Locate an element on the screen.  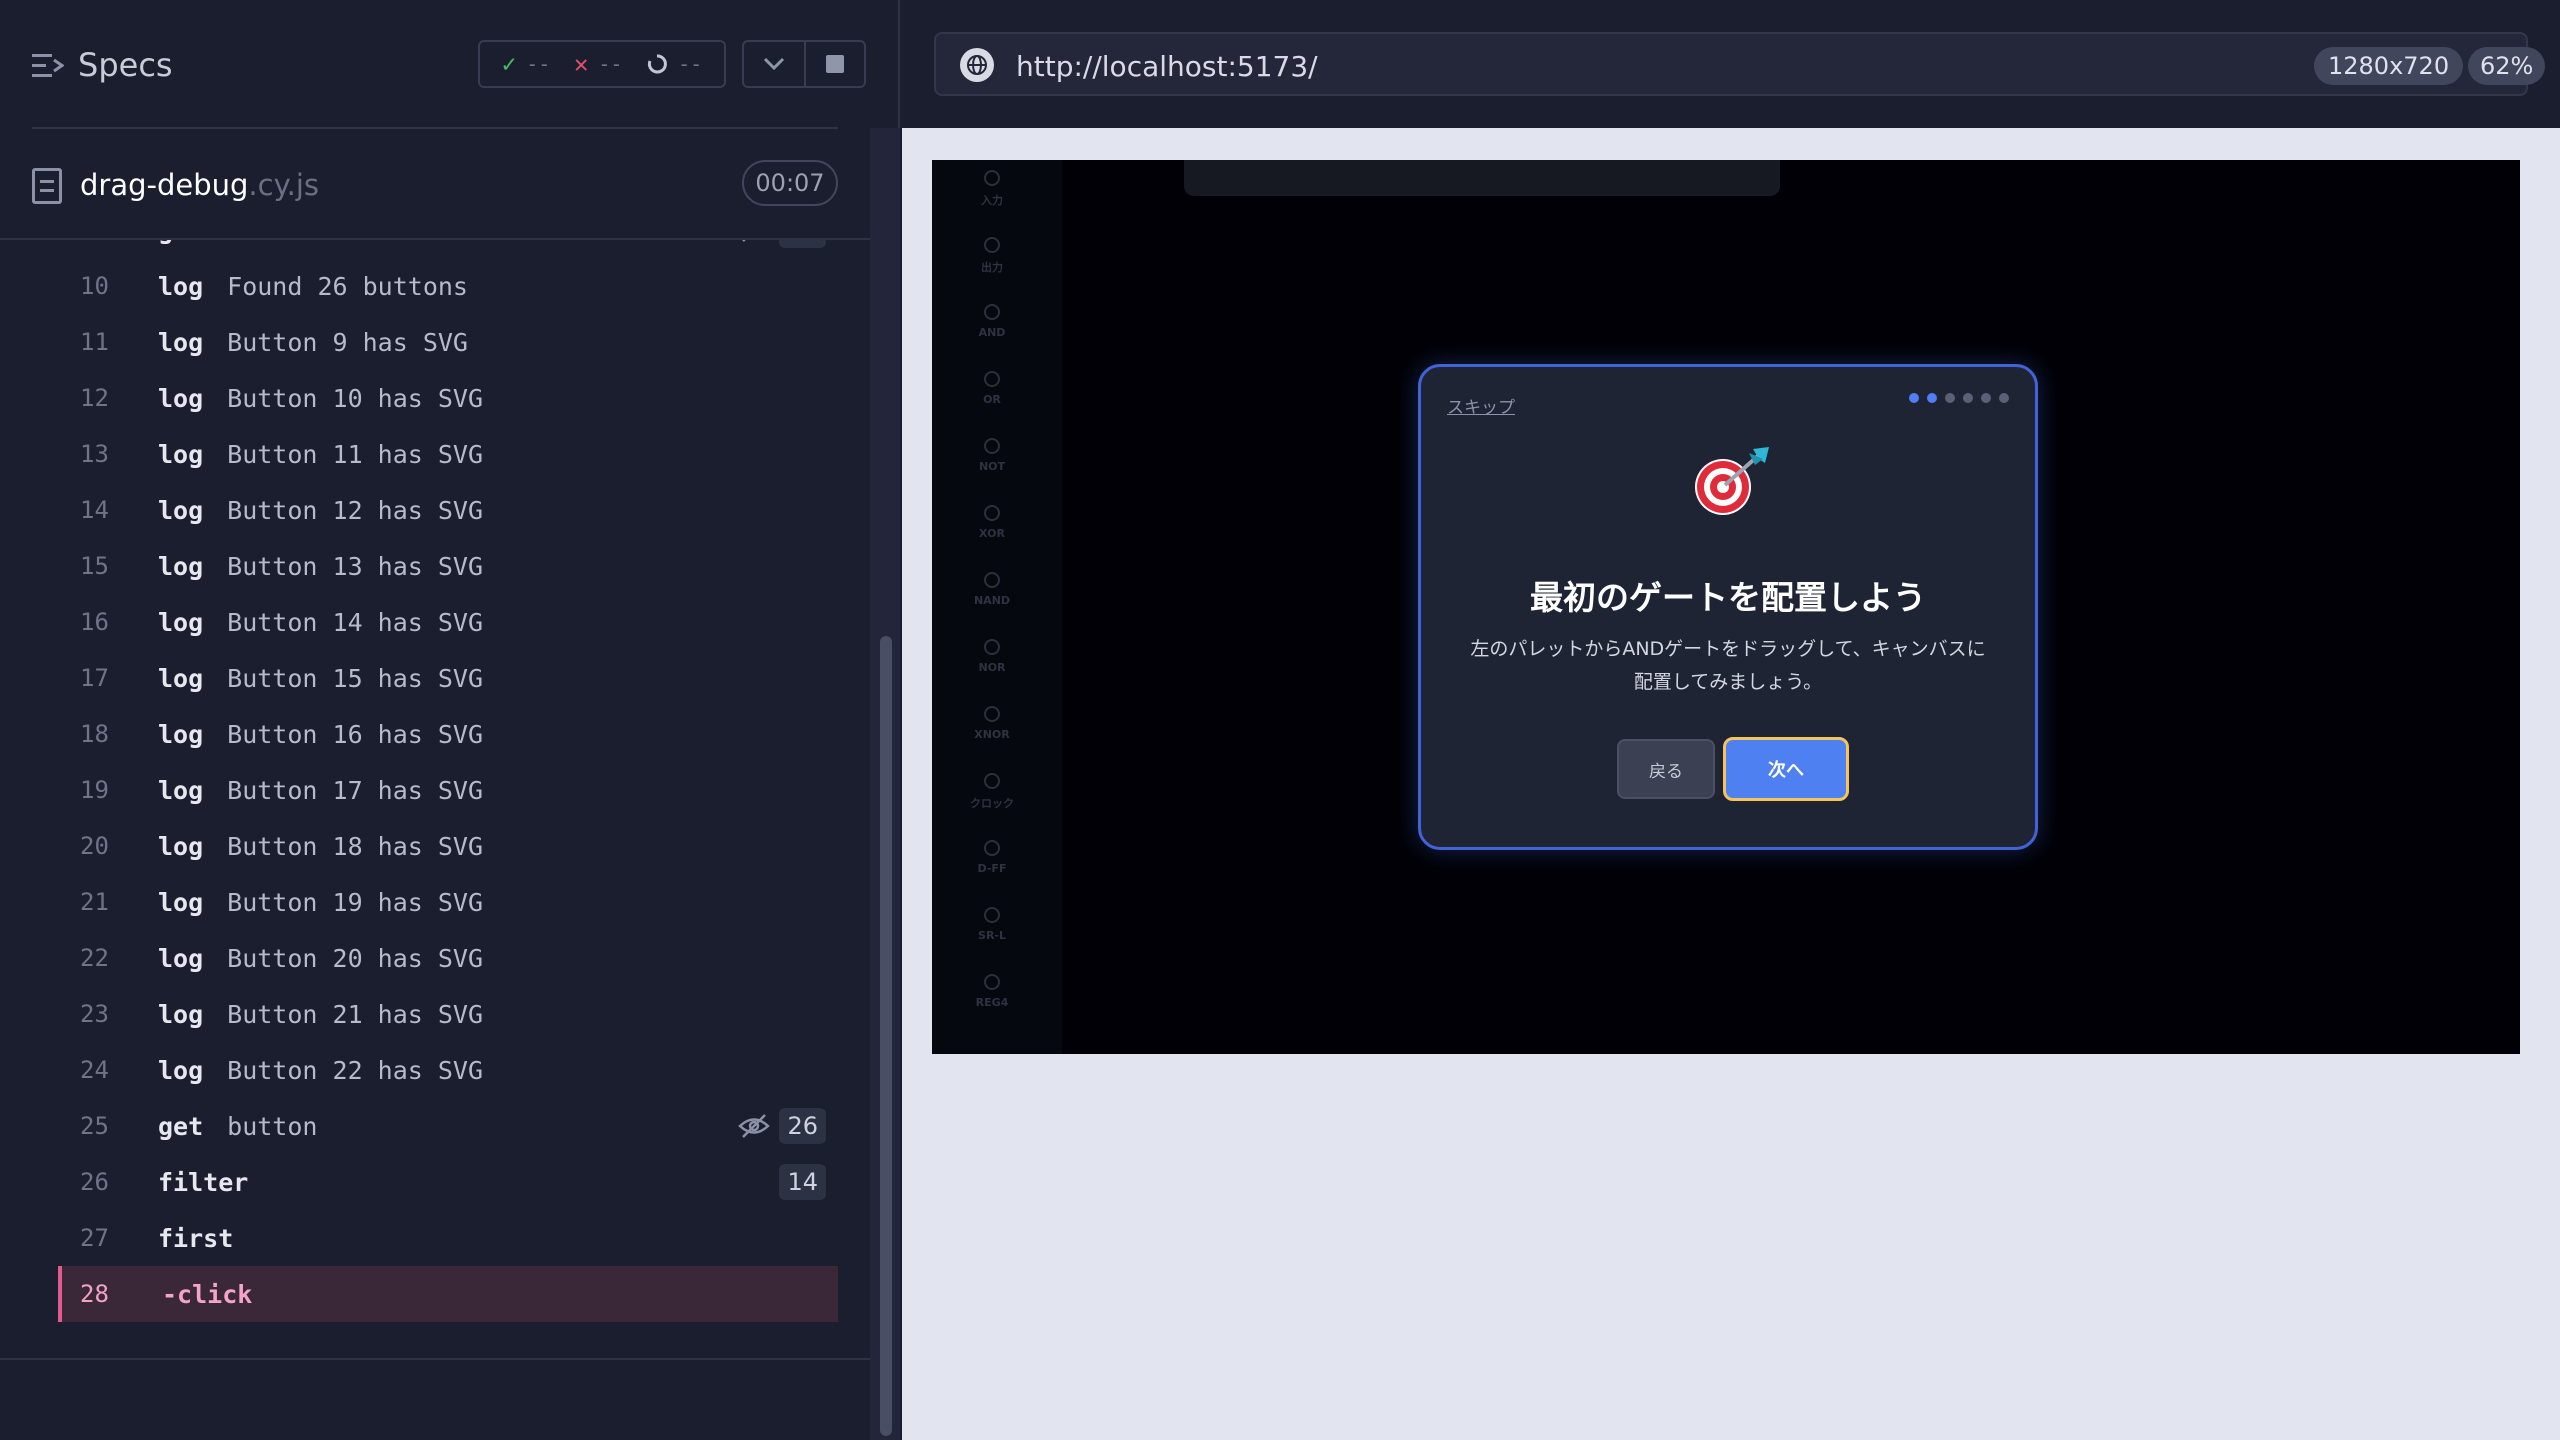
stop-button is located at coordinates (835, 64).